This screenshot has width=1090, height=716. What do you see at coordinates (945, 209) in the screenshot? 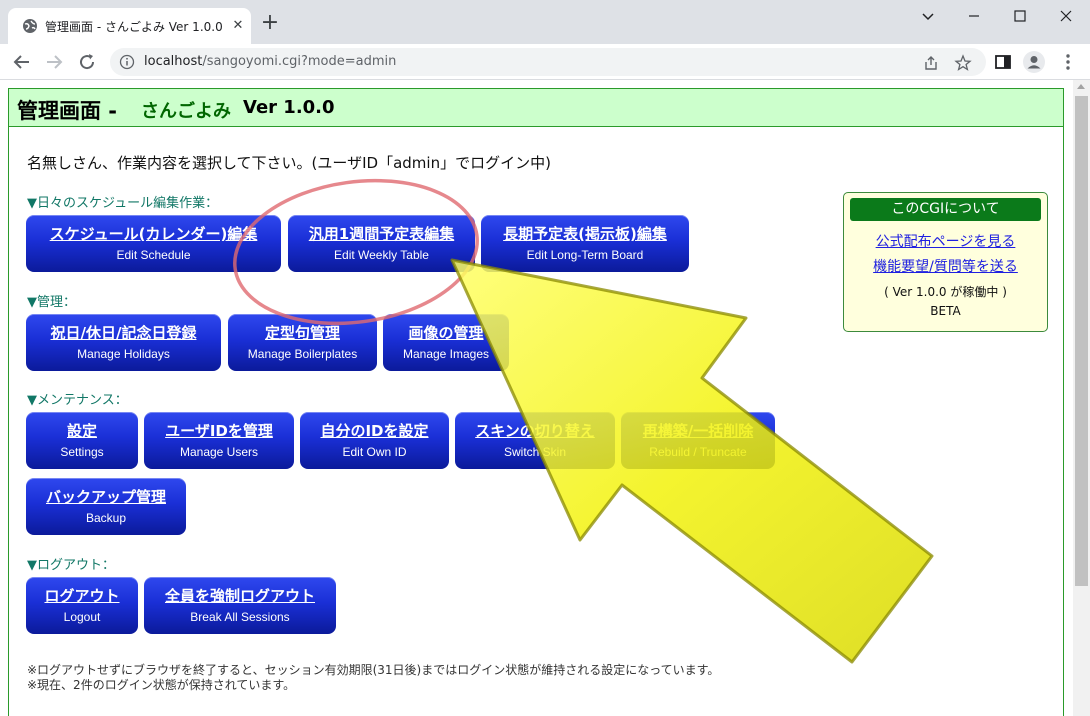
I see `about-title: このCGIについて` at bounding box center [945, 209].